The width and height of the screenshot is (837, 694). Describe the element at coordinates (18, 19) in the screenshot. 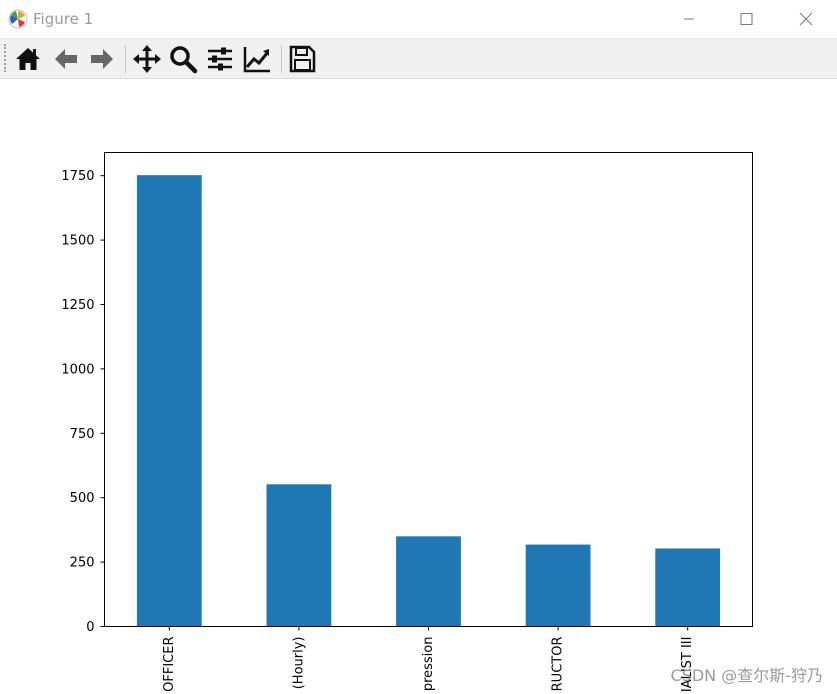

I see `matplotlib-app-icon` at that location.